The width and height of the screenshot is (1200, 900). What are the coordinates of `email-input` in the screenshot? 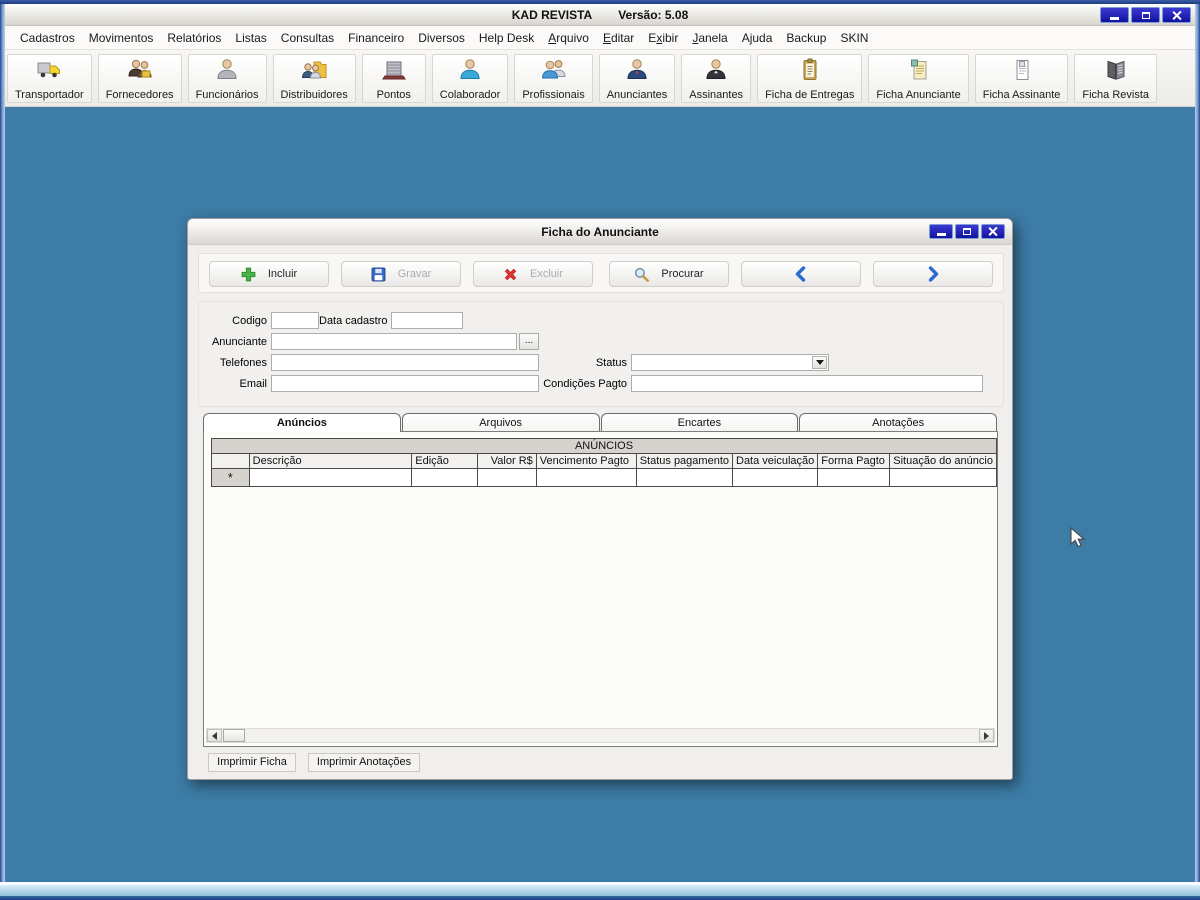 It's located at (405, 383).